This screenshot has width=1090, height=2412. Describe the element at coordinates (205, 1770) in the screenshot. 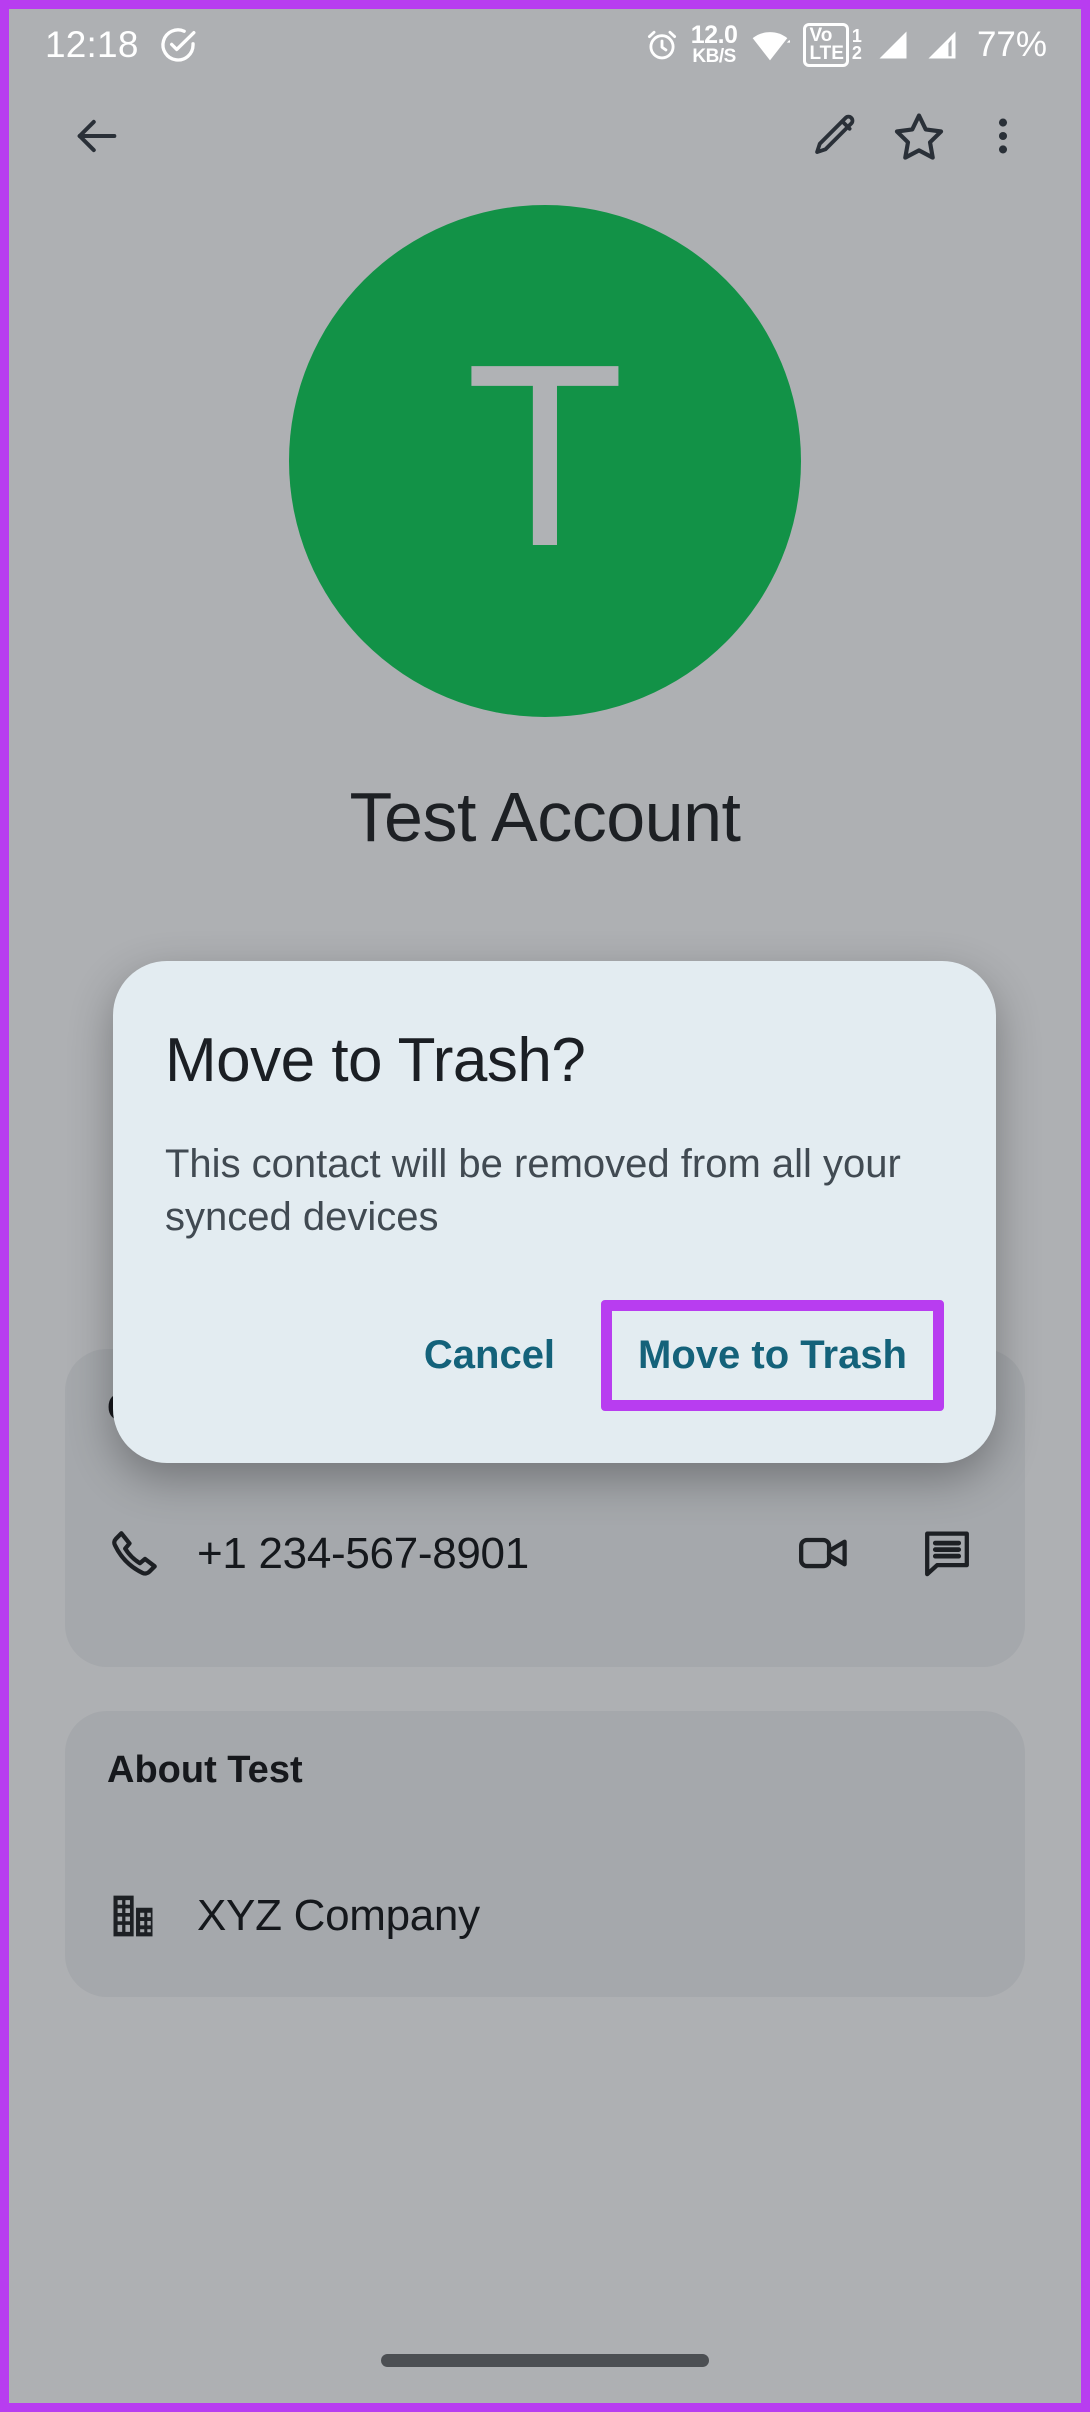

I see `about-title: About Test` at that location.